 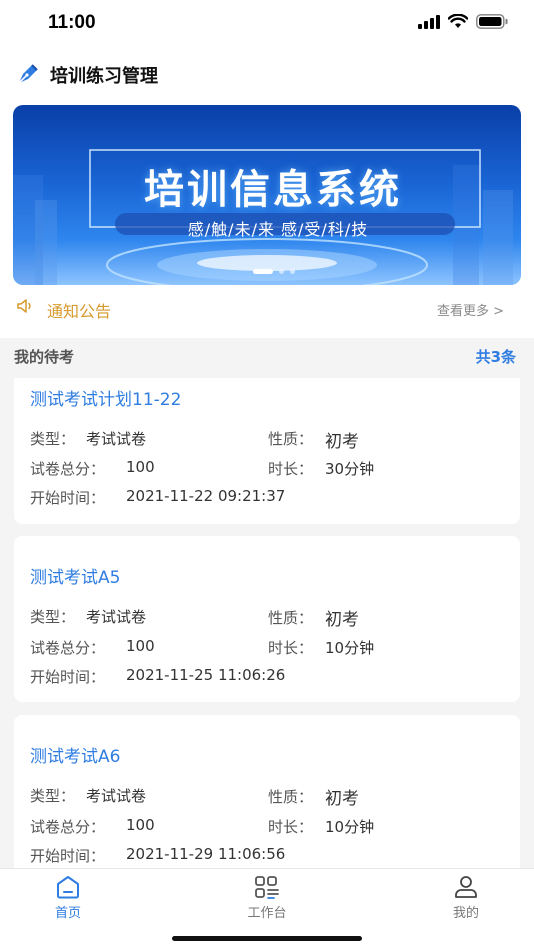 I want to click on exam-title: 测试考试A6, so click(x=75, y=757).